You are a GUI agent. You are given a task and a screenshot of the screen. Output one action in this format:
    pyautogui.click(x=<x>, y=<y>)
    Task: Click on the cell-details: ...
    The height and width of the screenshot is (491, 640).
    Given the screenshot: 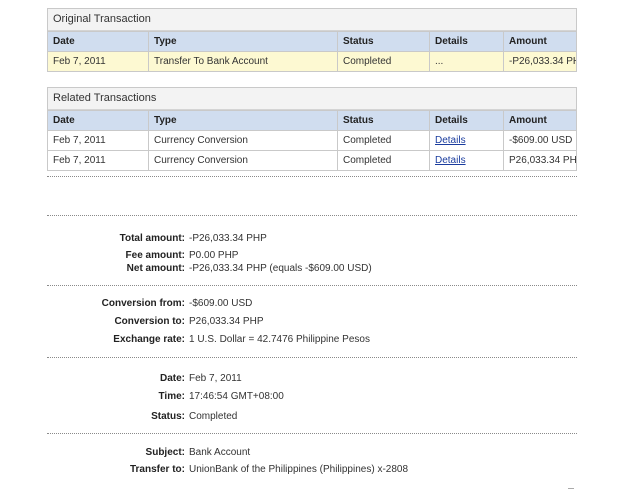 What is the action you would take?
    pyautogui.click(x=466, y=61)
    